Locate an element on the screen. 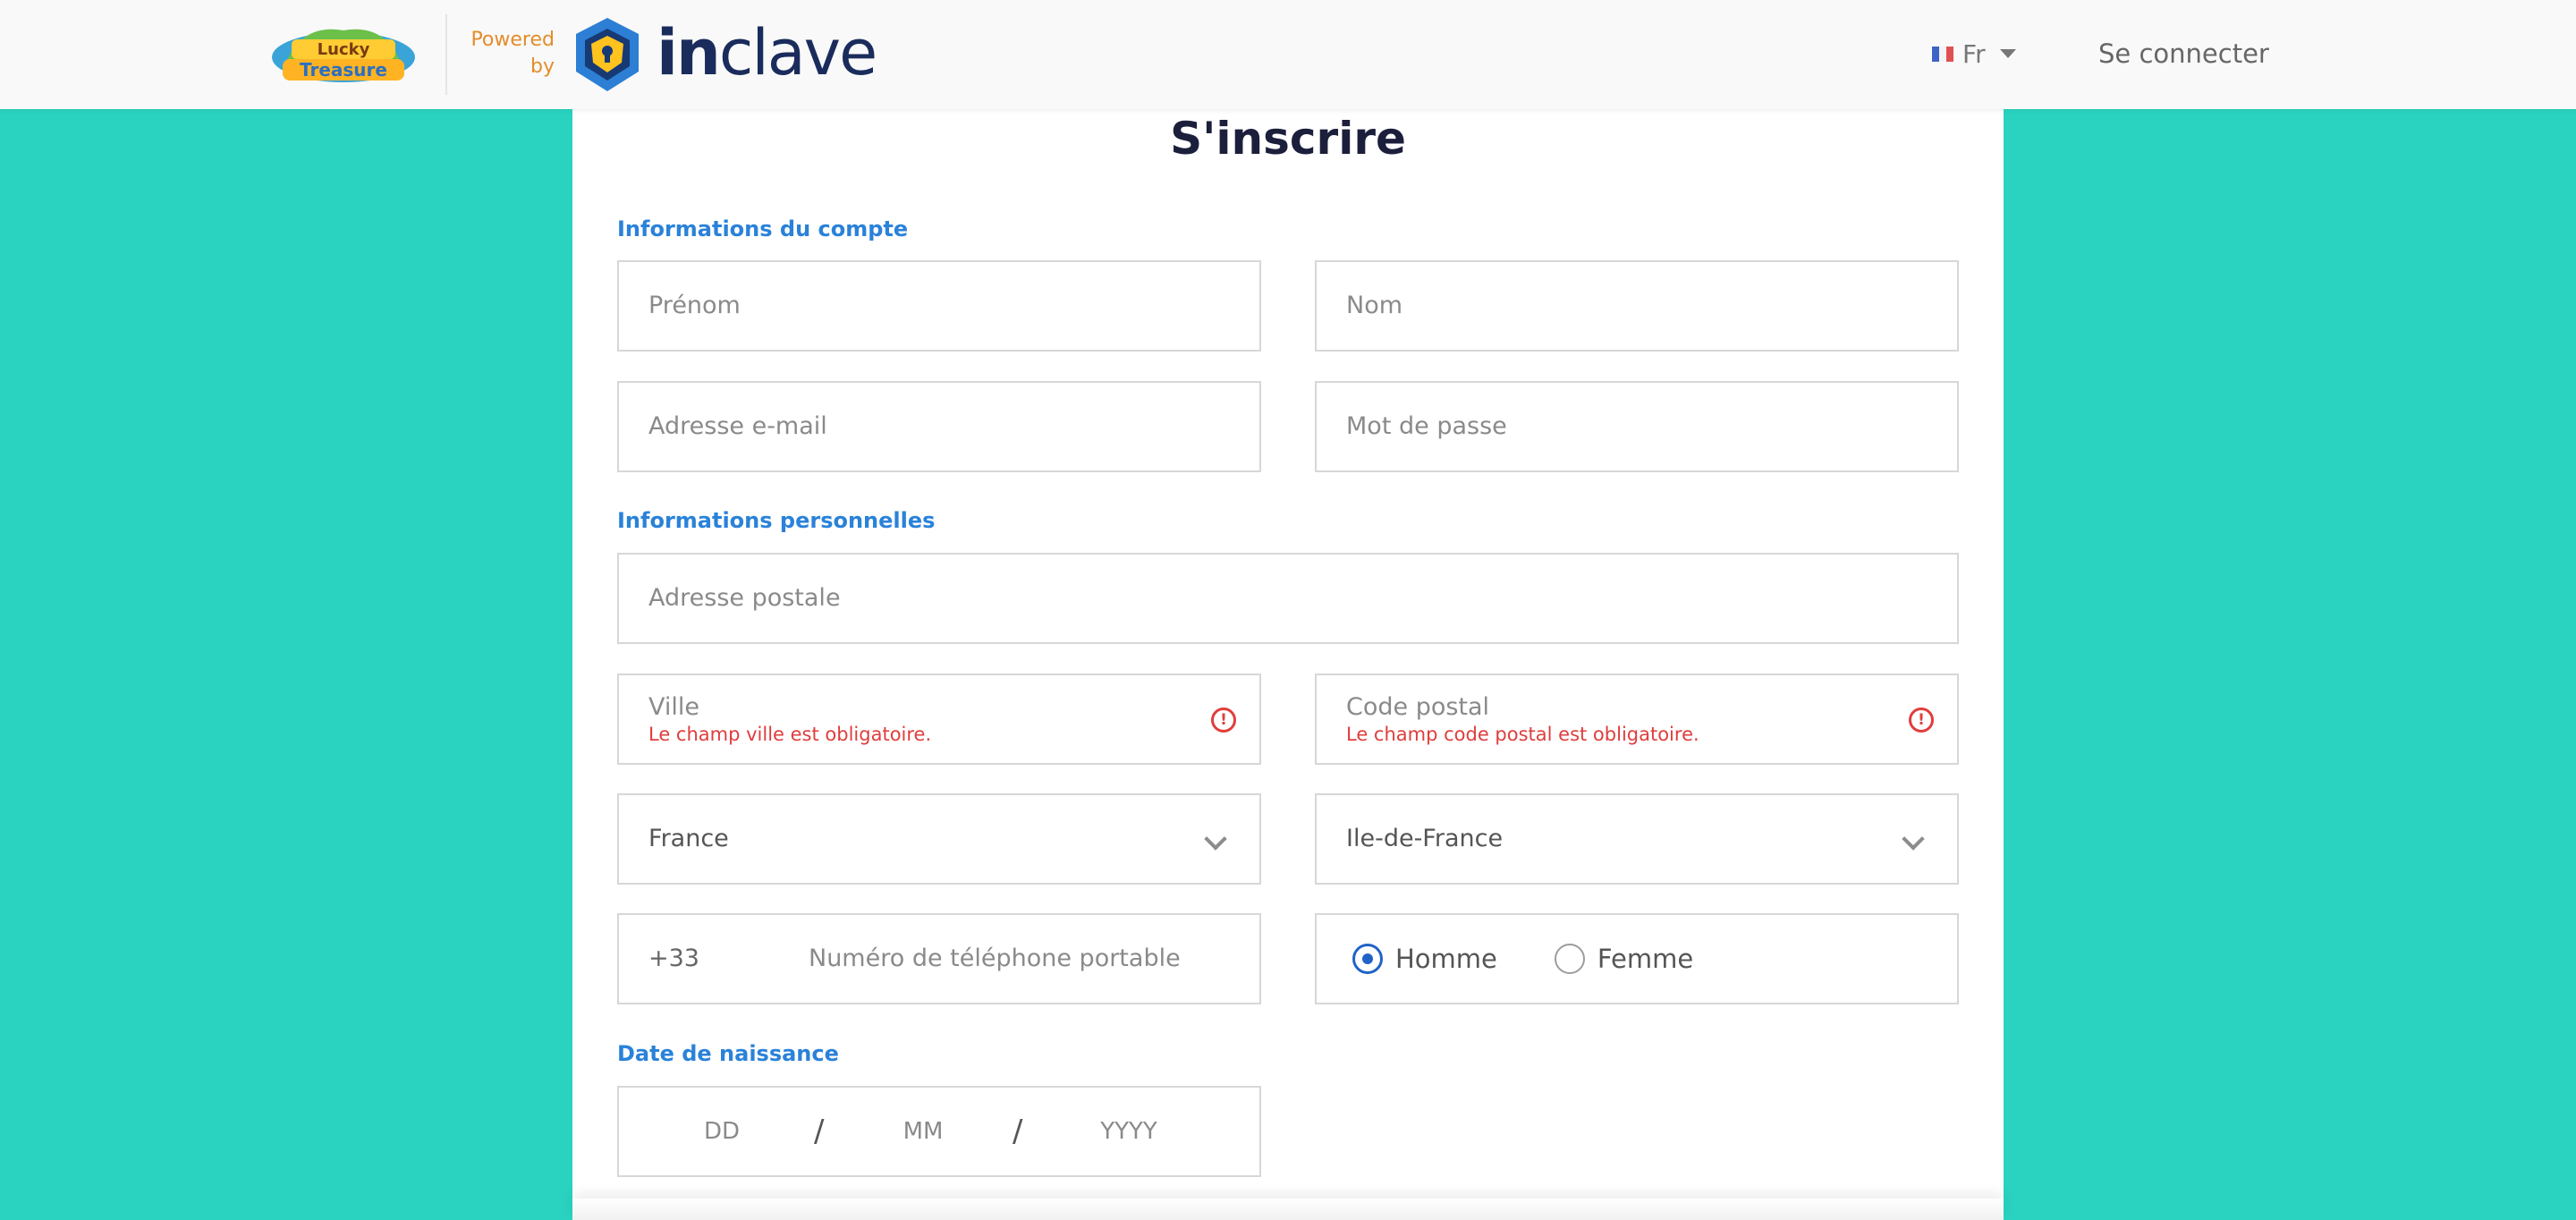 The width and height of the screenshot is (2576, 1220). radio-unchecked-icon is located at coordinates (1569, 959).